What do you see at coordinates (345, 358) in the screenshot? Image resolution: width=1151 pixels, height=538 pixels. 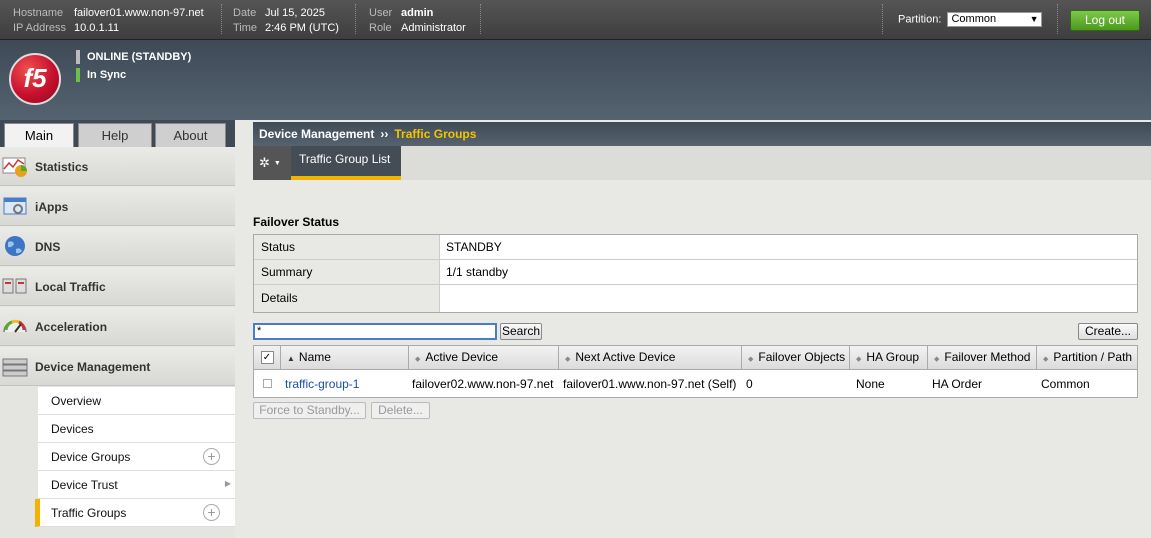 I see `column-header-name: ▲ Name` at bounding box center [345, 358].